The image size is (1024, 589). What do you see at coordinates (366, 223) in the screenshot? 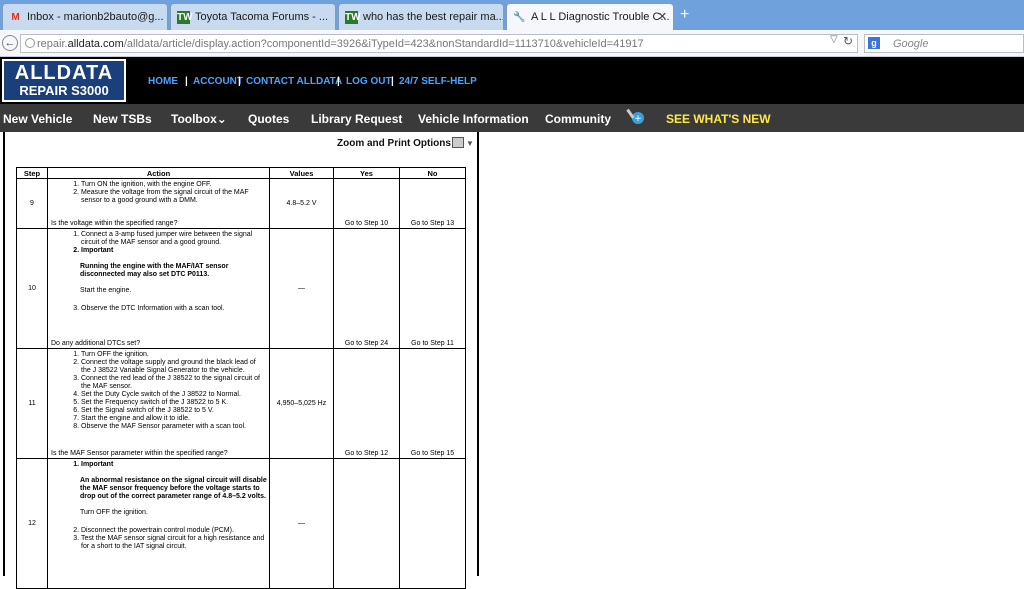
I see `link-go-to-step: Go to Step 10` at bounding box center [366, 223].